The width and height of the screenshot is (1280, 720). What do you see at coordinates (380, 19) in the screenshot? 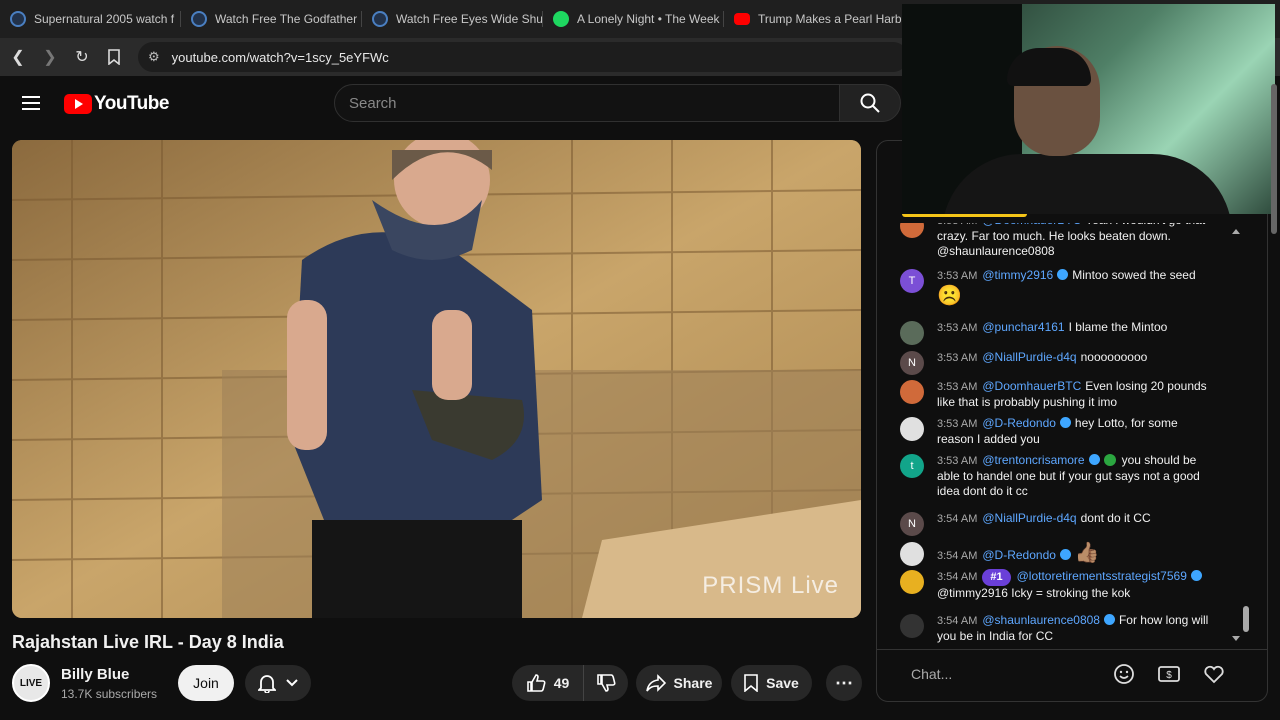
I see `globe-icon` at bounding box center [380, 19].